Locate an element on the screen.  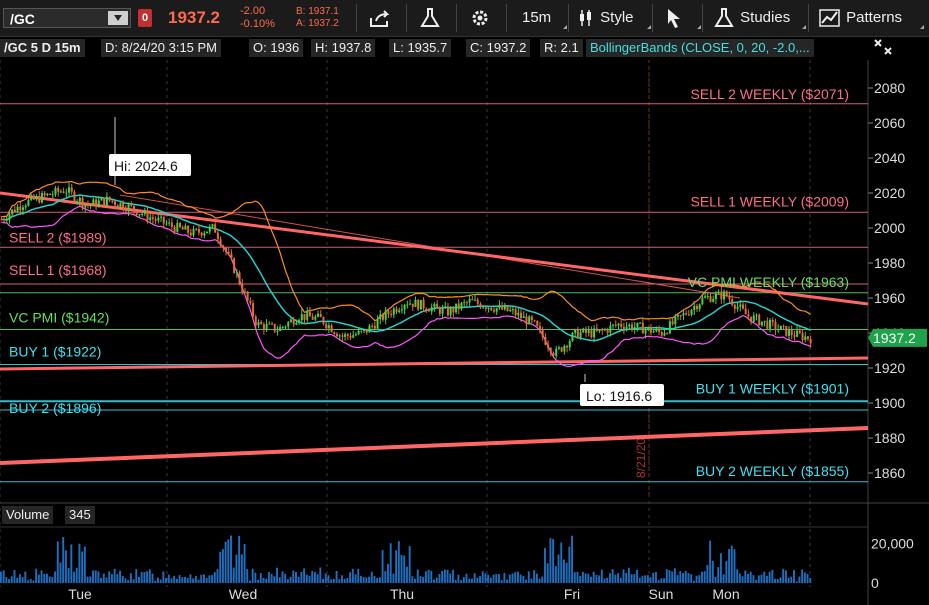
chart-id-label: /GC 5 D 15m is located at coordinates (42, 48).